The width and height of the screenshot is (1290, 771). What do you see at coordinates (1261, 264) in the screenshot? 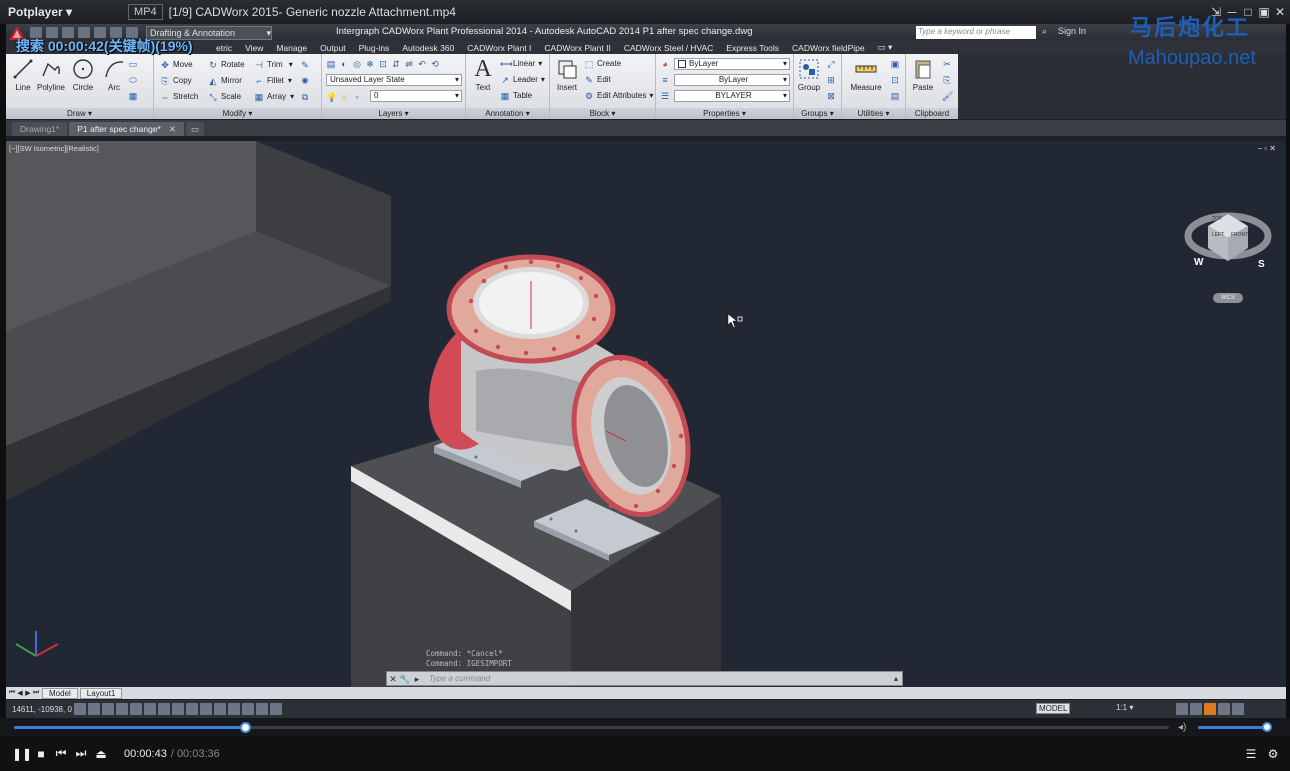
I see `compass-south: S` at bounding box center [1261, 264].